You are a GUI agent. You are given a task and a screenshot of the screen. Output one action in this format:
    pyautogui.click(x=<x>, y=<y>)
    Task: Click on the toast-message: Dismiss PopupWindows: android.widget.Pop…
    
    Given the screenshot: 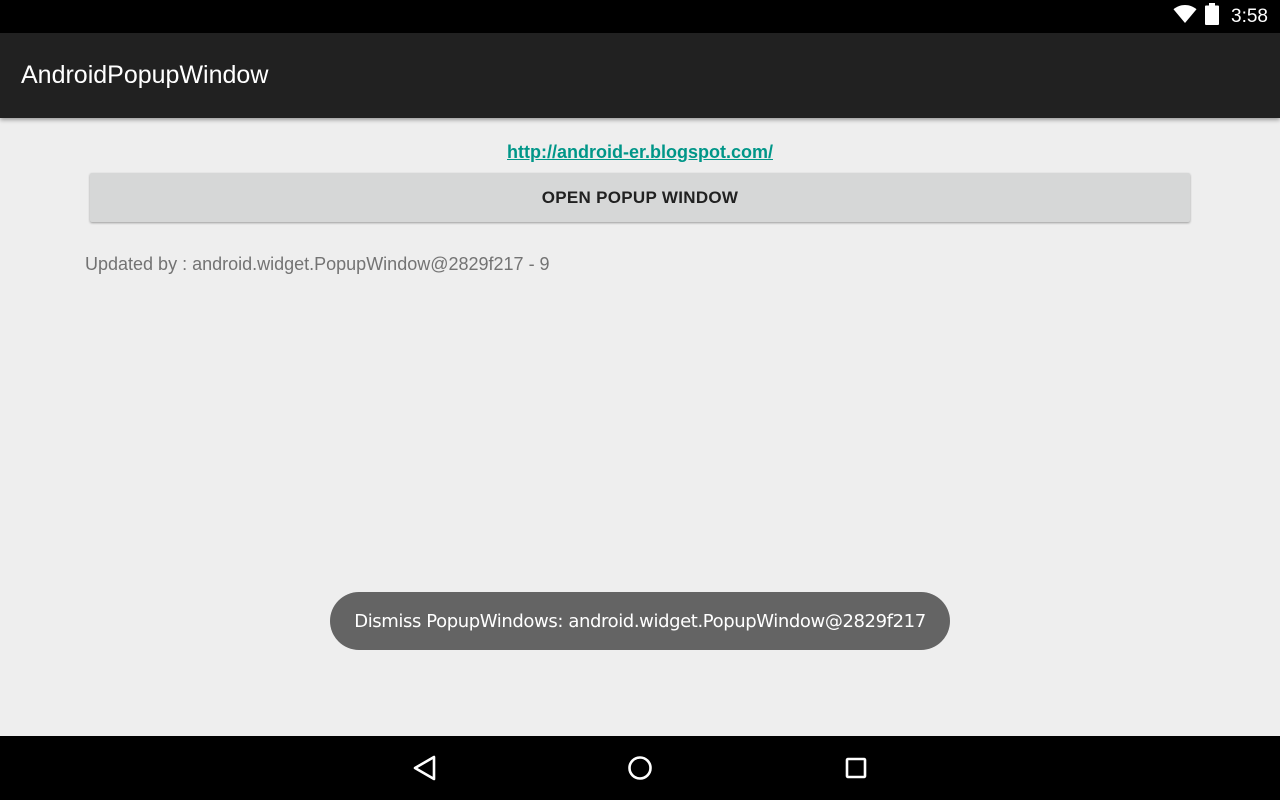 What is the action you would take?
    pyautogui.click(x=640, y=621)
    